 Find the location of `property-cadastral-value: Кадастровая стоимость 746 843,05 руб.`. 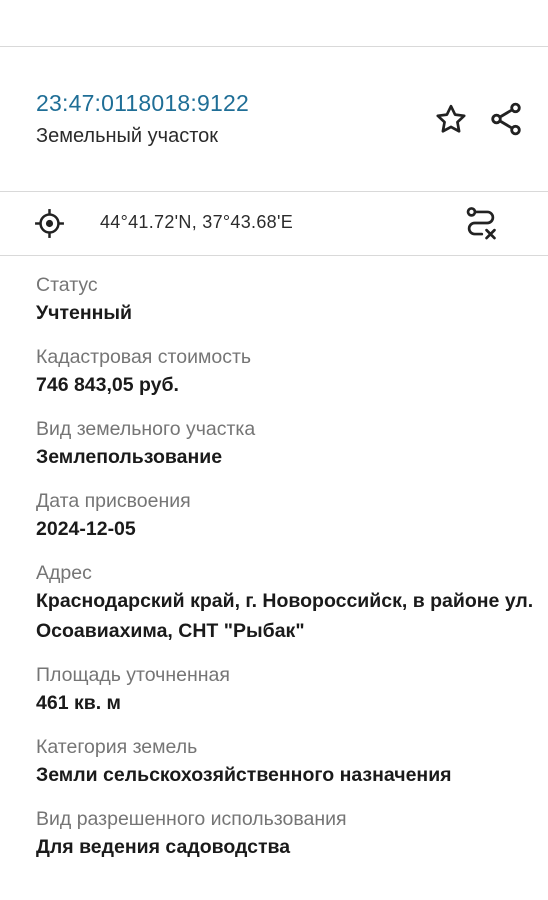

property-cadastral-value: Кадастровая стоимость 746 843,05 руб. is located at coordinates (286, 372).